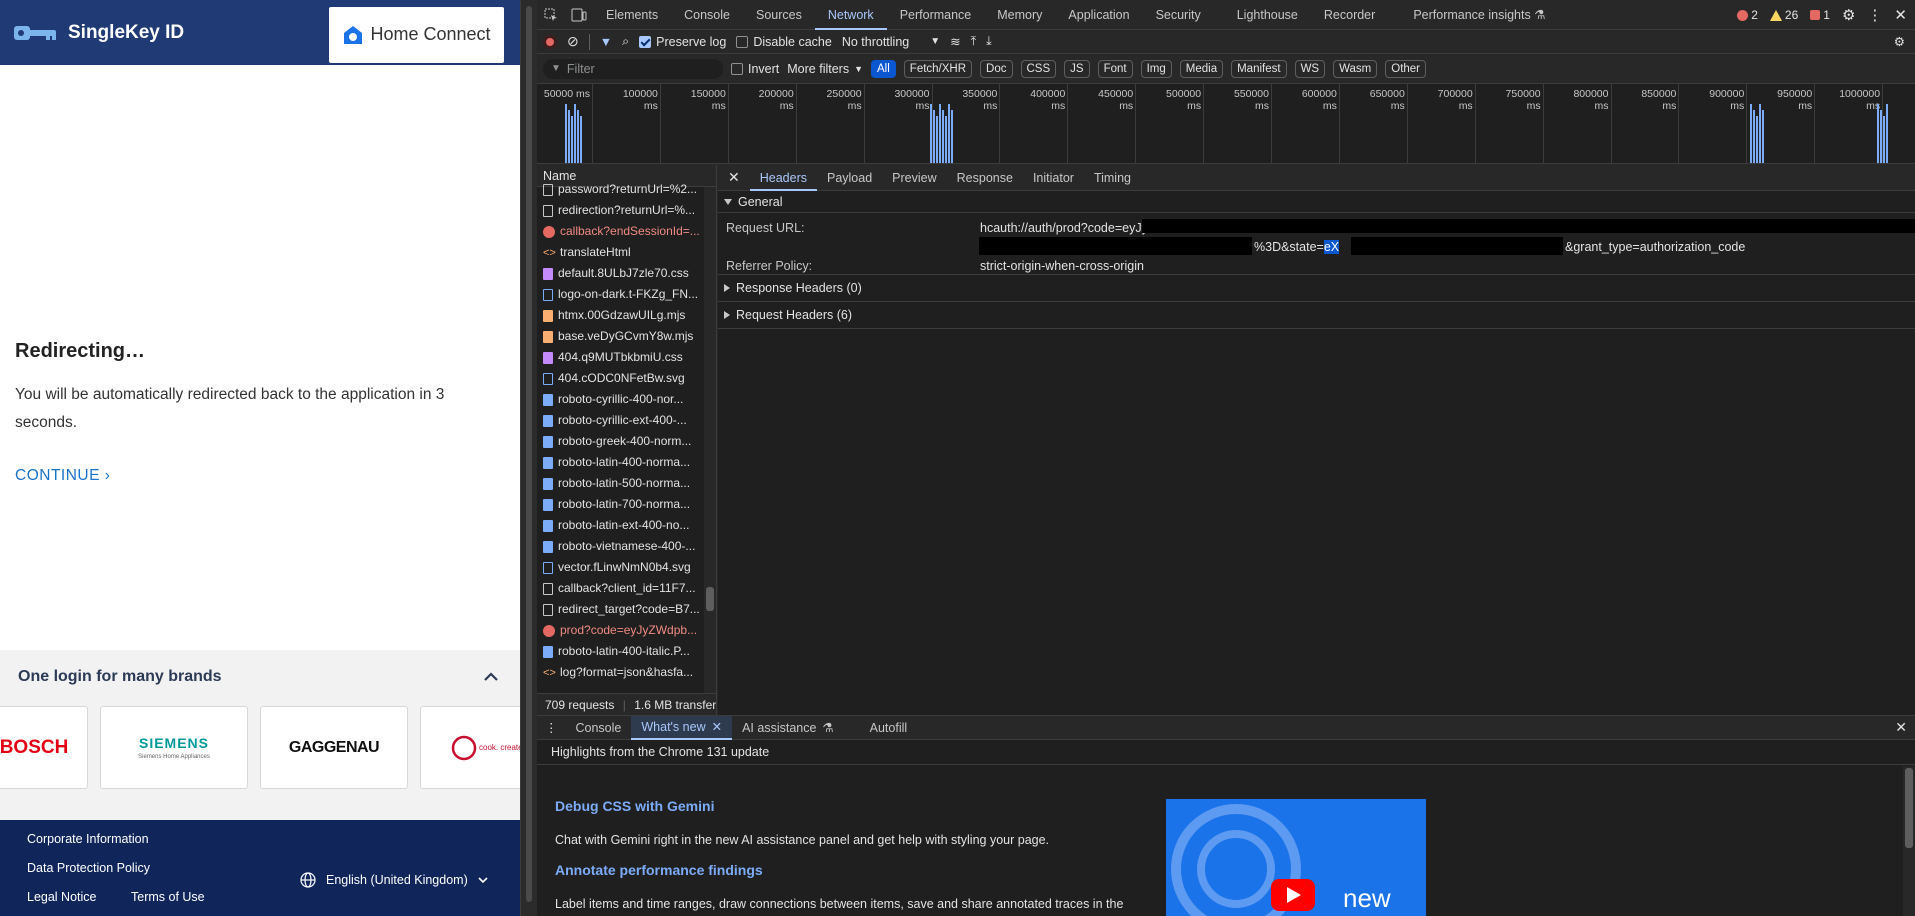 The width and height of the screenshot is (1915, 916). I want to click on tab-network: Network, so click(850, 15).